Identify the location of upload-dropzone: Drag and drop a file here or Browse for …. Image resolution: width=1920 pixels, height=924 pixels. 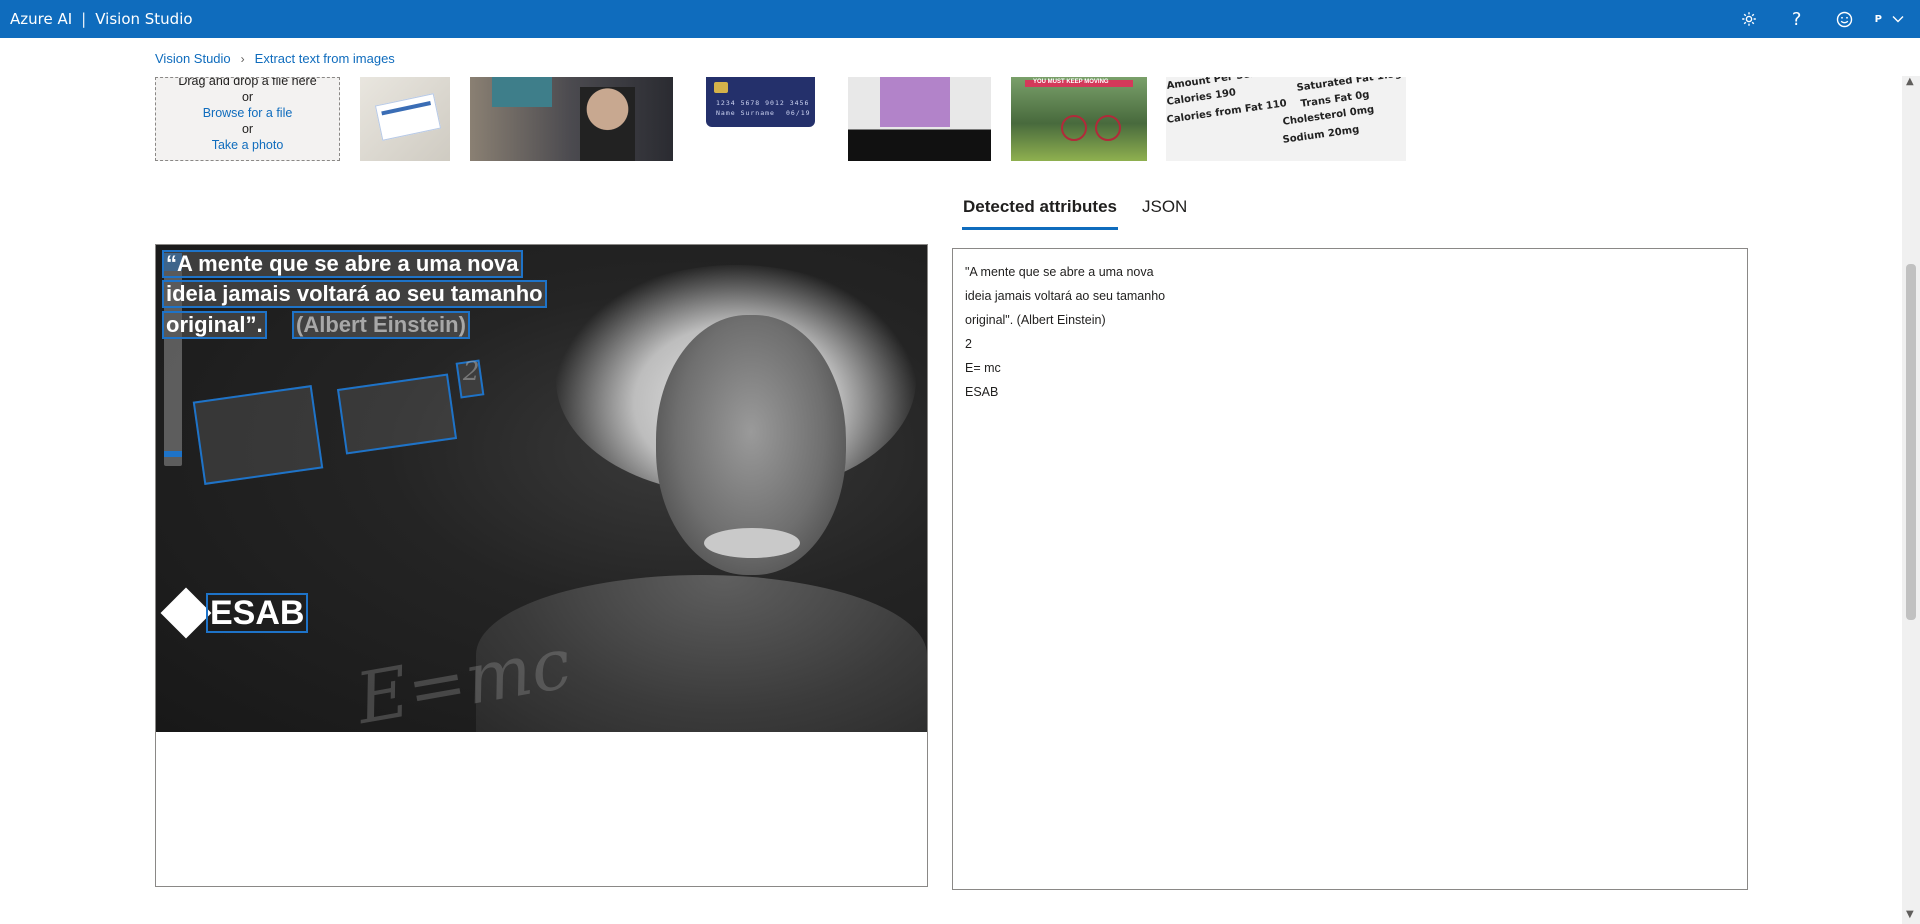
(247, 119).